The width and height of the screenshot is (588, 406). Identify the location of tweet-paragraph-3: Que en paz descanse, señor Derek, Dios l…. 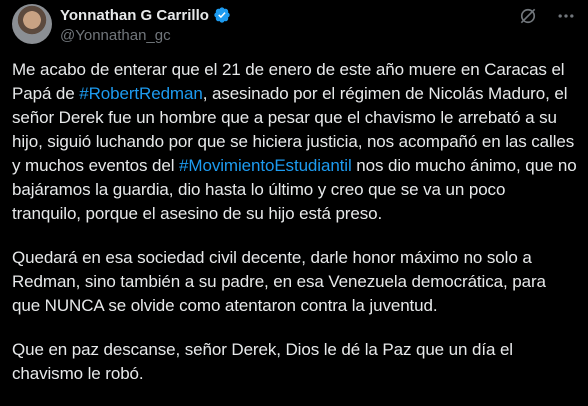
(262, 361).